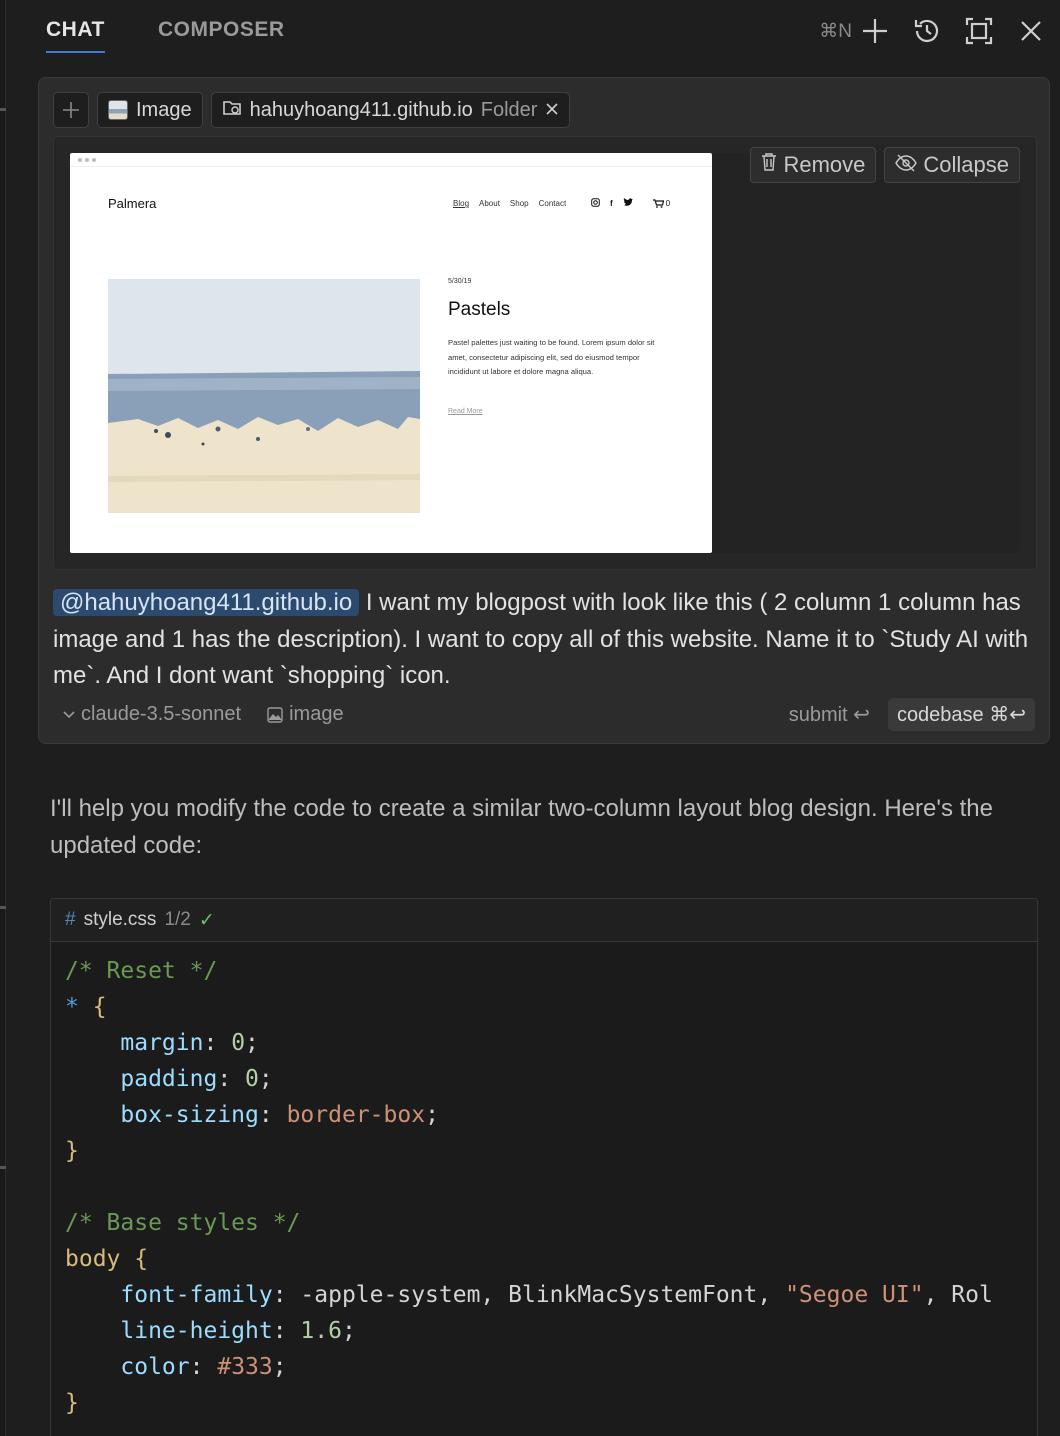  I want to click on post-image, so click(264, 396).